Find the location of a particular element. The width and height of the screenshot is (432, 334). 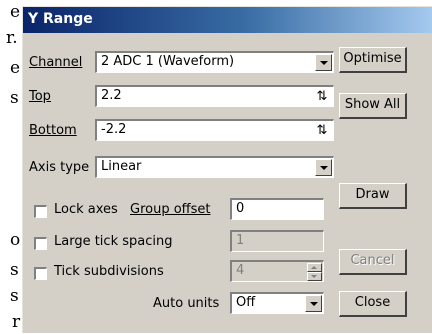

adjust-top-icon: ⇅ is located at coordinates (322, 97).